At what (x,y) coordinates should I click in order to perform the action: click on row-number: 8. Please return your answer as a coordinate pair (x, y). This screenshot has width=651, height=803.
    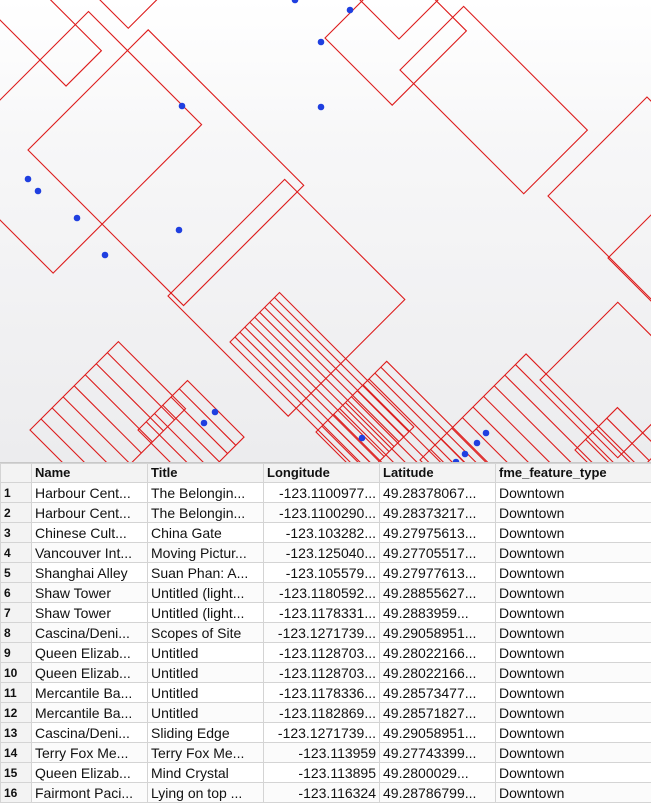
    Looking at the image, I should click on (16, 633).